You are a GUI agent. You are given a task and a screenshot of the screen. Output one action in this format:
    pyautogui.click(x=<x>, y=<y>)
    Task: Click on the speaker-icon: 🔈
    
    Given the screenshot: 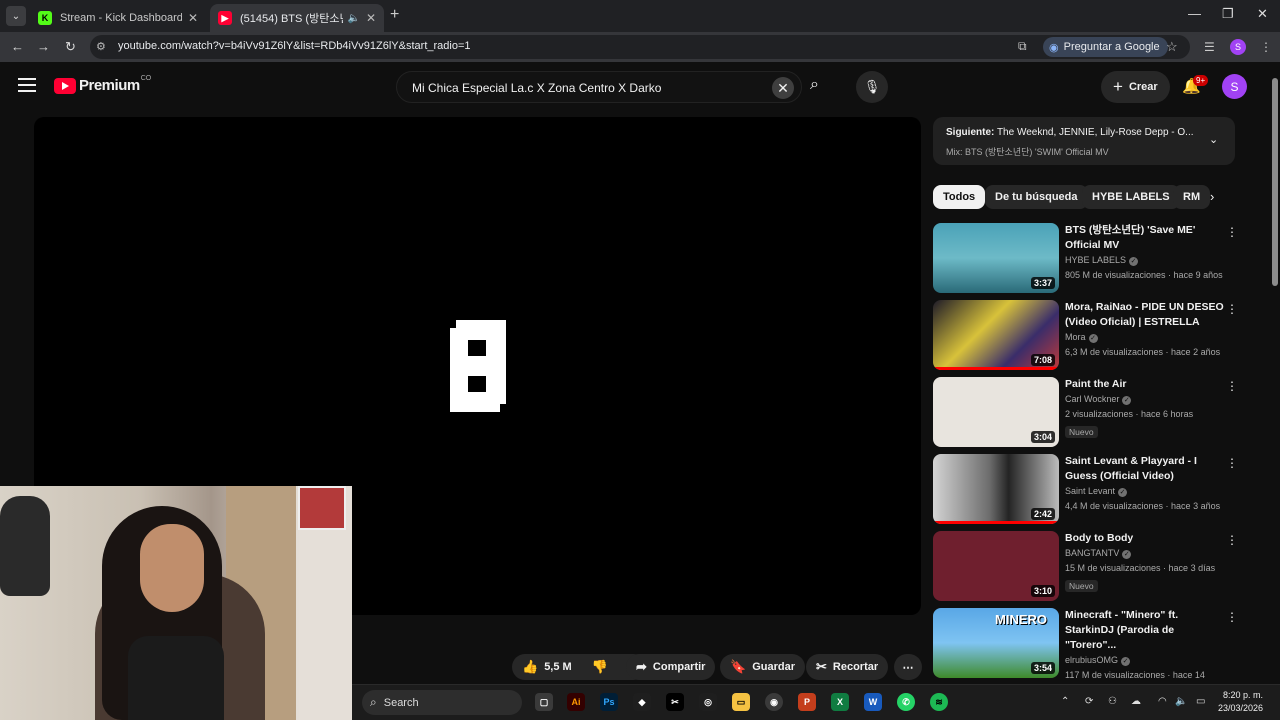 What is the action you would take?
    pyautogui.click(x=353, y=18)
    